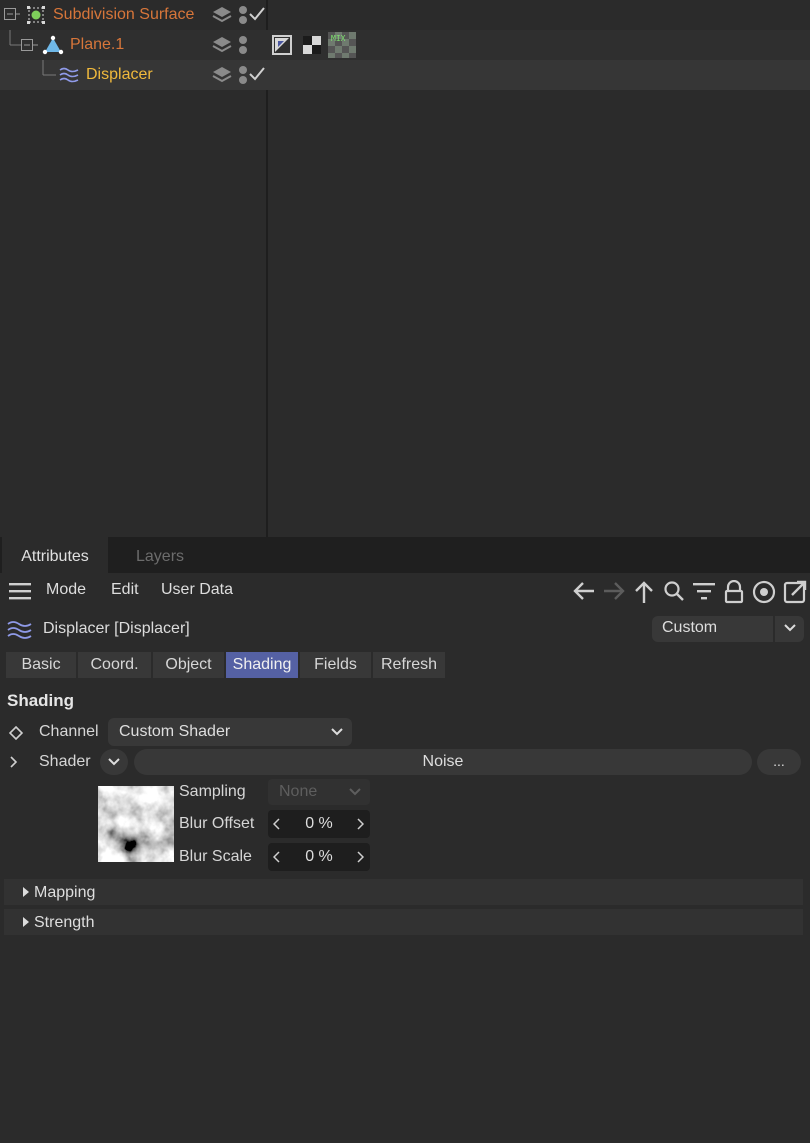  I want to click on new-window-icon, so click(795, 592).